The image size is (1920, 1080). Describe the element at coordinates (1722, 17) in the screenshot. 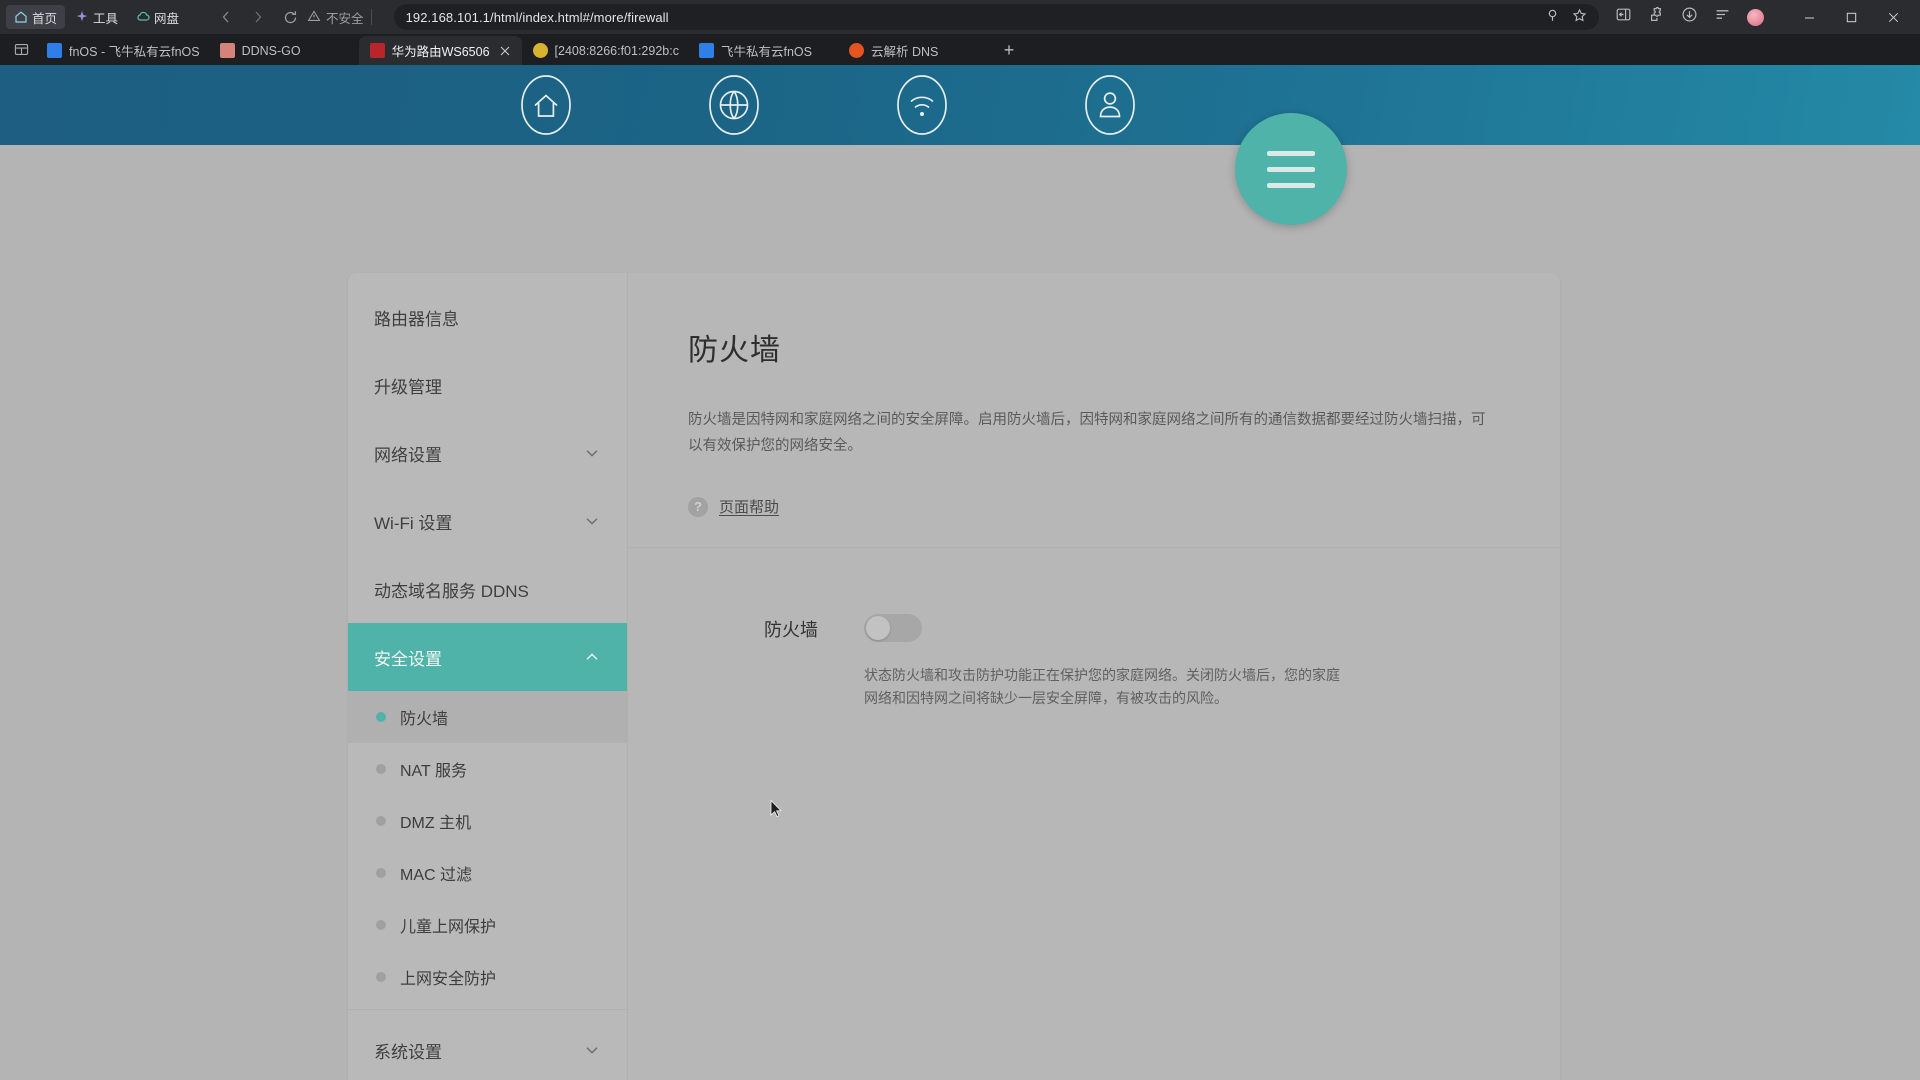

I see `reading-list-icon` at that location.